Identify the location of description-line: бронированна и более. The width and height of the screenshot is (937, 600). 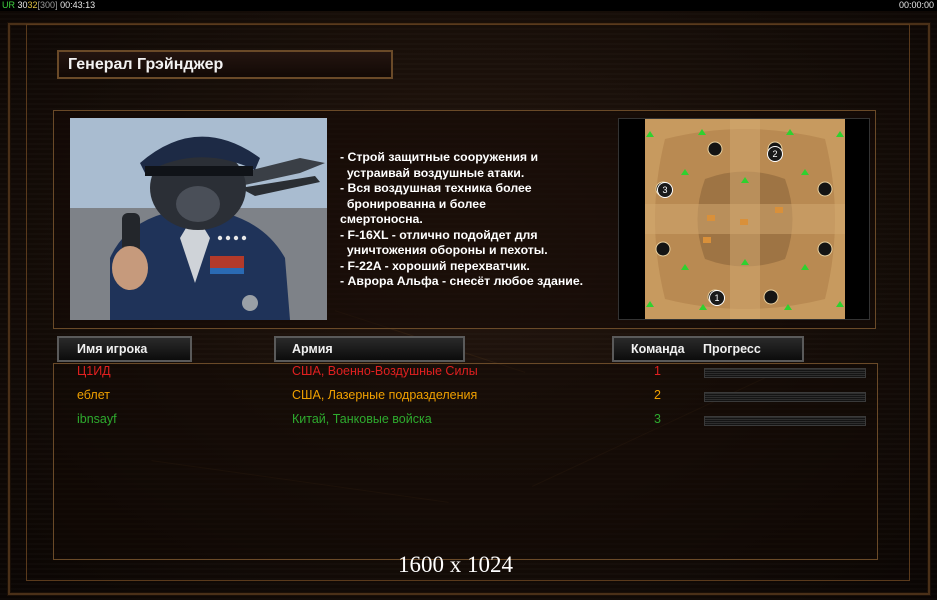
(413, 203).